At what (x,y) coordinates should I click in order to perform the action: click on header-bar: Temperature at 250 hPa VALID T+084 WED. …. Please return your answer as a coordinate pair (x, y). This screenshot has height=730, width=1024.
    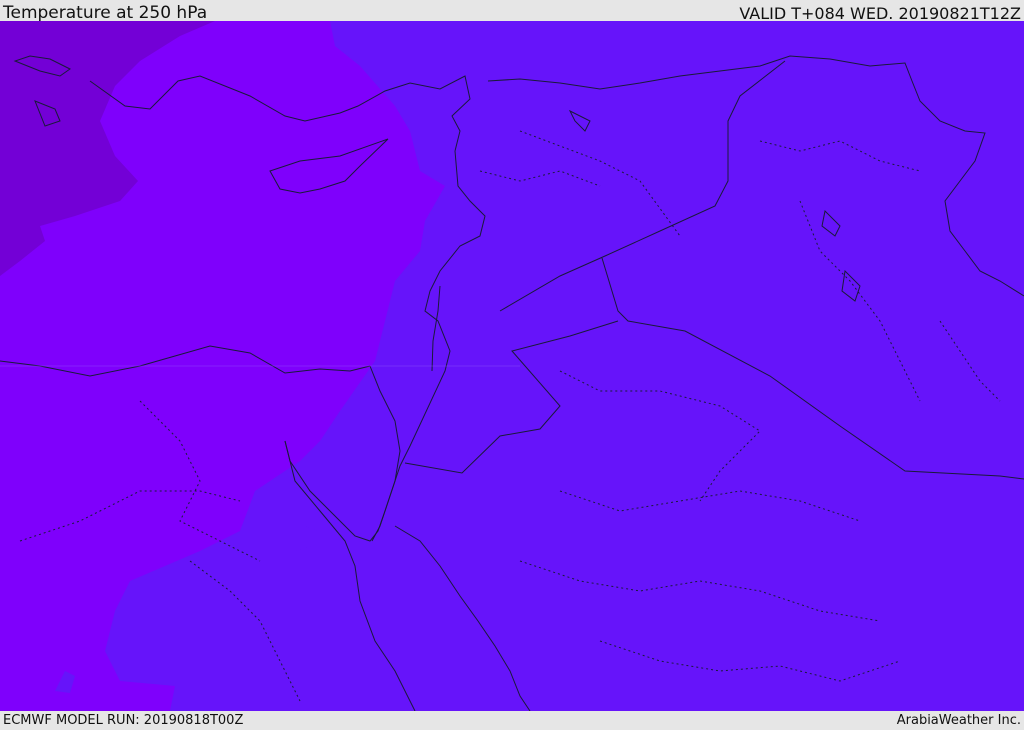
    Looking at the image, I should click on (512, 11).